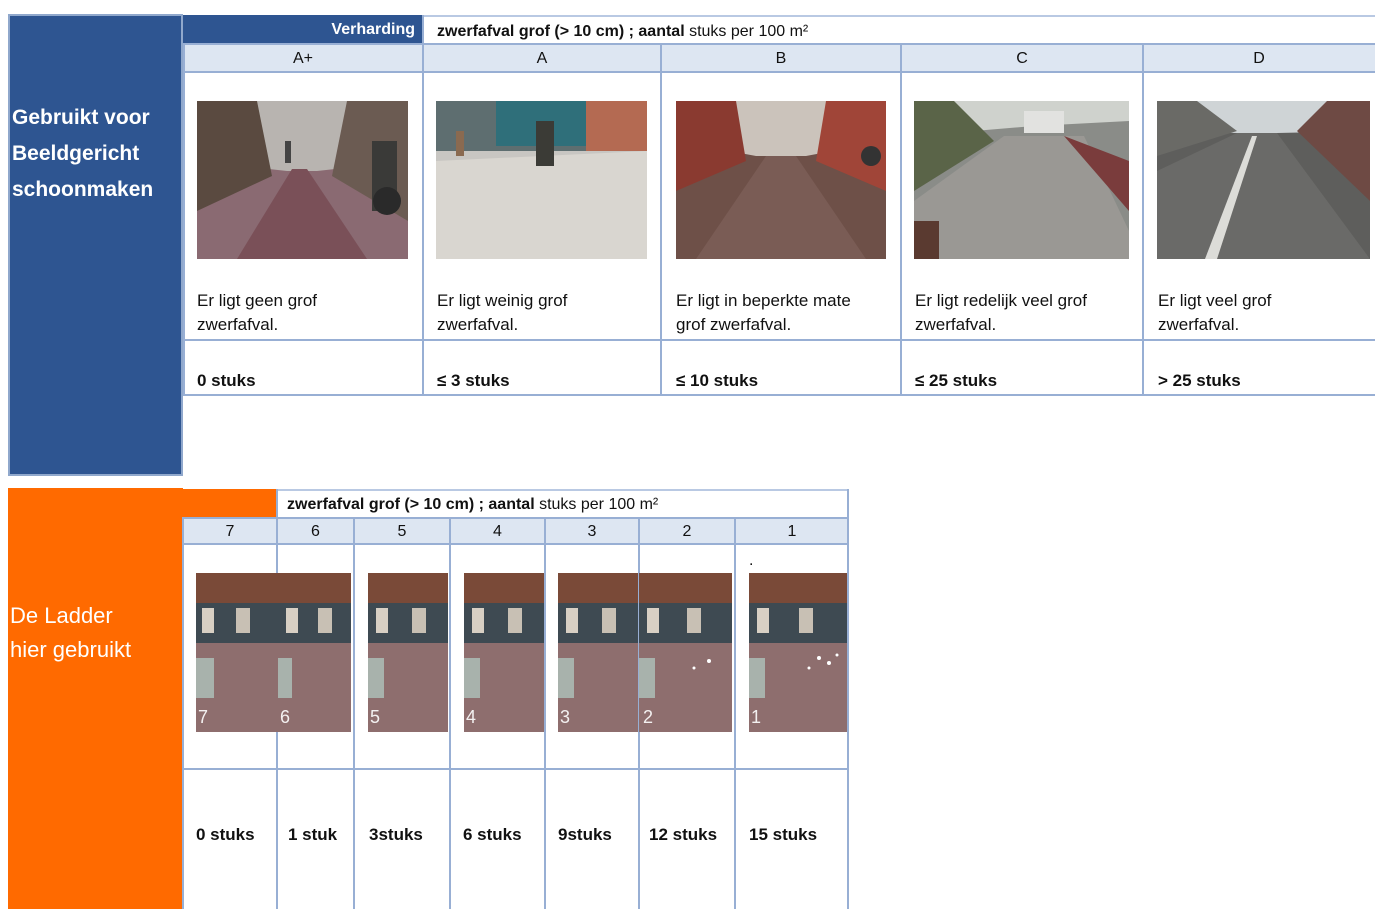 The height and width of the screenshot is (909, 1375). Describe the element at coordinates (598, 652) in the screenshot. I see `ladder-photo-3: 3` at that location.